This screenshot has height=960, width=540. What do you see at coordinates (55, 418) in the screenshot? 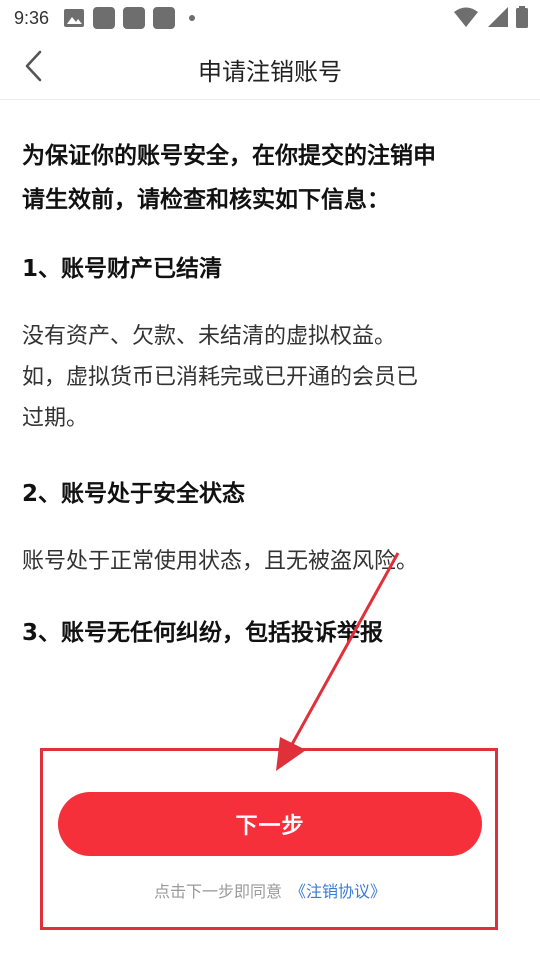
I see `body-line: 过期。` at bounding box center [55, 418].